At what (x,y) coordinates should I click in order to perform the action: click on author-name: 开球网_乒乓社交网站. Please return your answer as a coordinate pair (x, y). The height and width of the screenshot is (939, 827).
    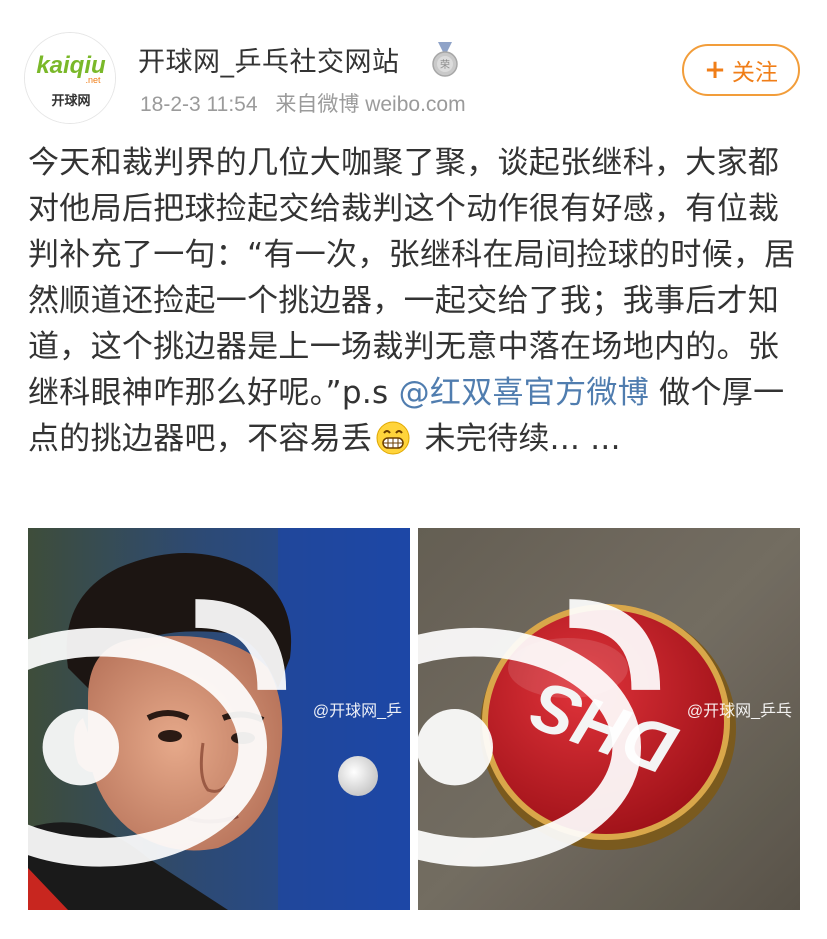
    Looking at the image, I should click on (269, 59).